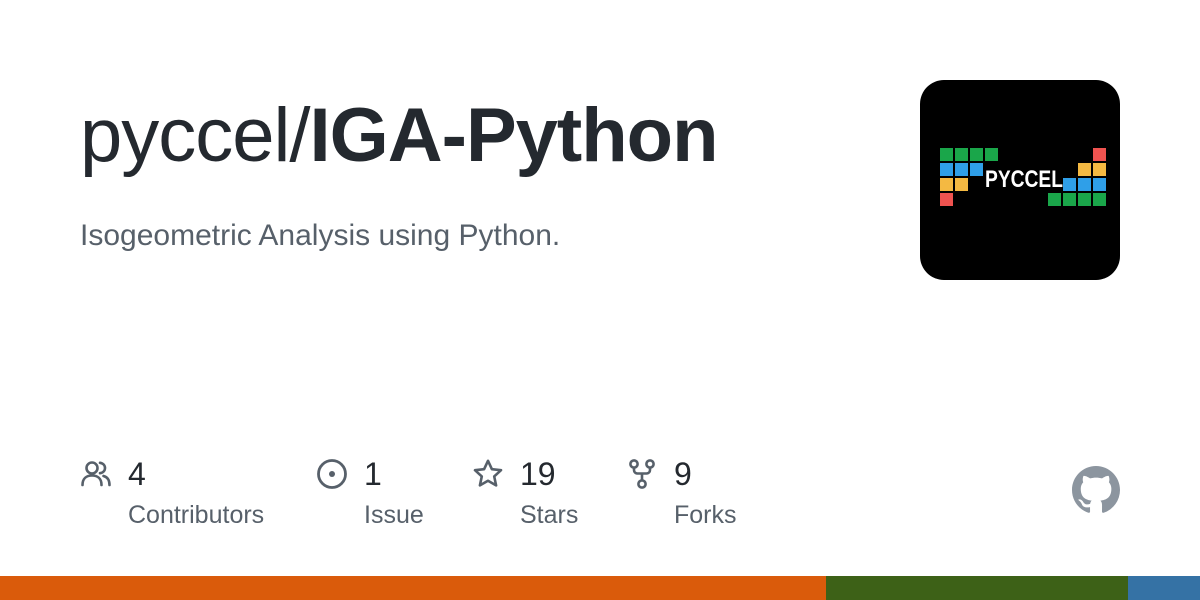 The height and width of the screenshot is (600, 1200). Describe the element at coordinates (488, 473) in the screenshot. I see `star-icon` at that location.